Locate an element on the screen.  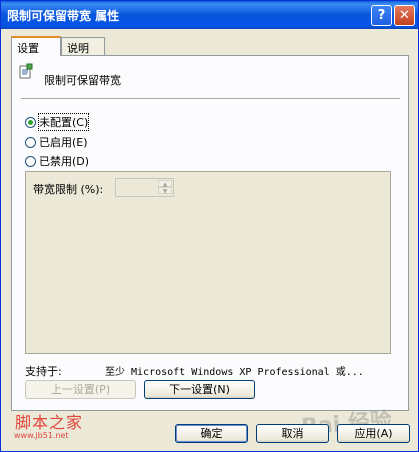
next-setting-button: 下一设置(N) is located at coordinates (199, 389).